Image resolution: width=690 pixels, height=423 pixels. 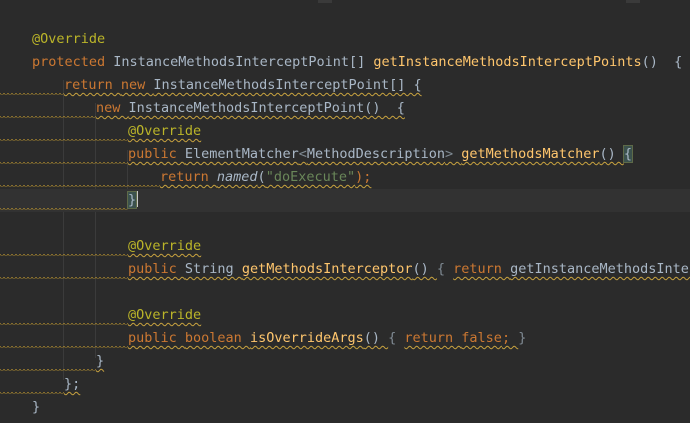 What do you see at coordinates (345, 384) in the screenshot?
I see `code-line: };` at bounding box center [345, 384].